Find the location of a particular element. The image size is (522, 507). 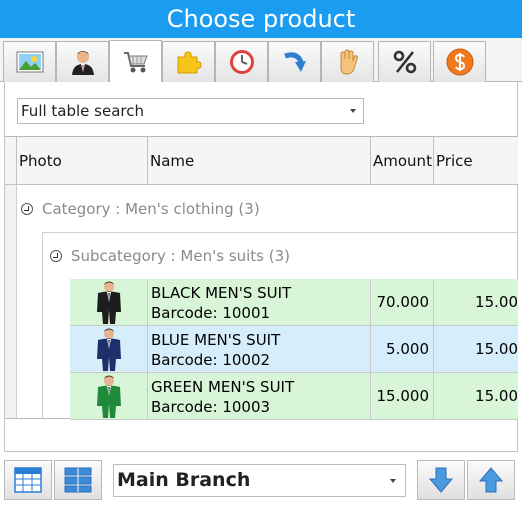

subcategory-label: Subcategory : Men's suits (3) is located at coordinates (181, 255).